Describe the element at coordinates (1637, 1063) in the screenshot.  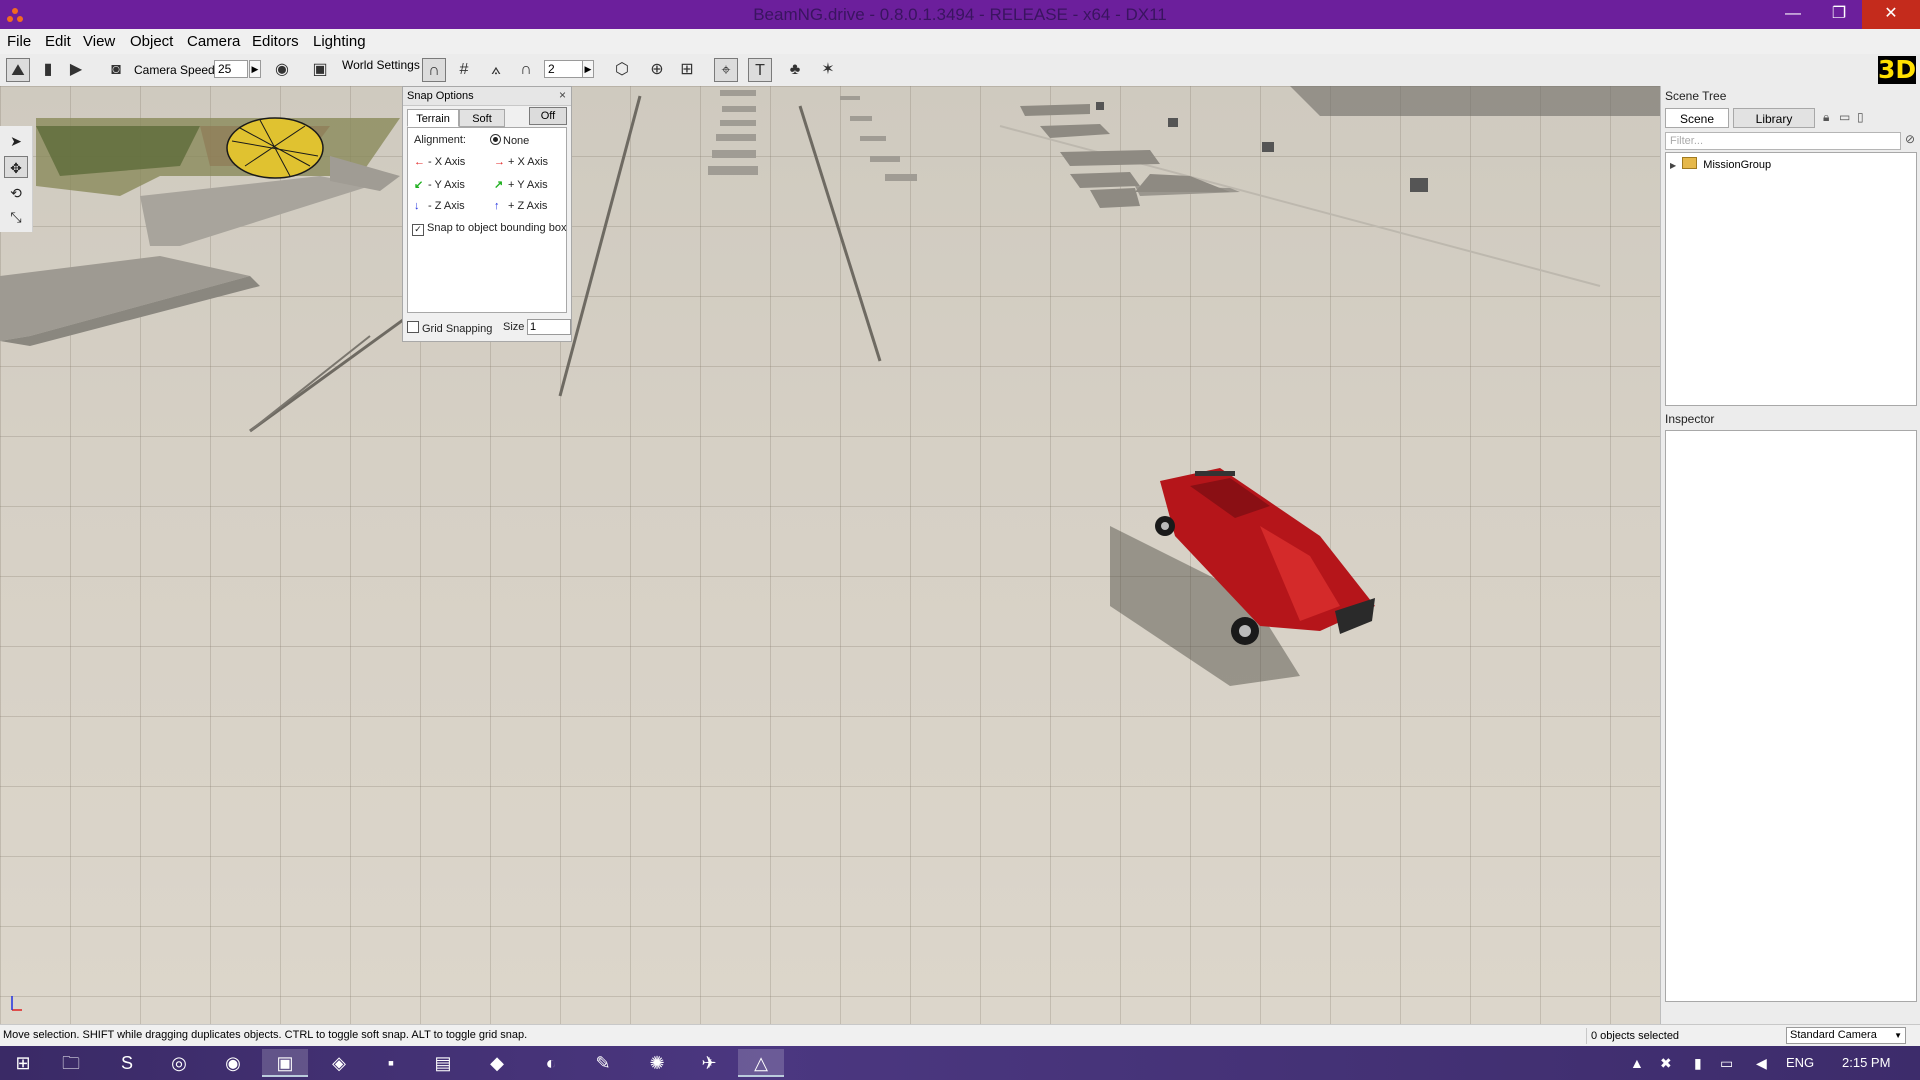
I see `tray-expand-icon: ▲` at that location.